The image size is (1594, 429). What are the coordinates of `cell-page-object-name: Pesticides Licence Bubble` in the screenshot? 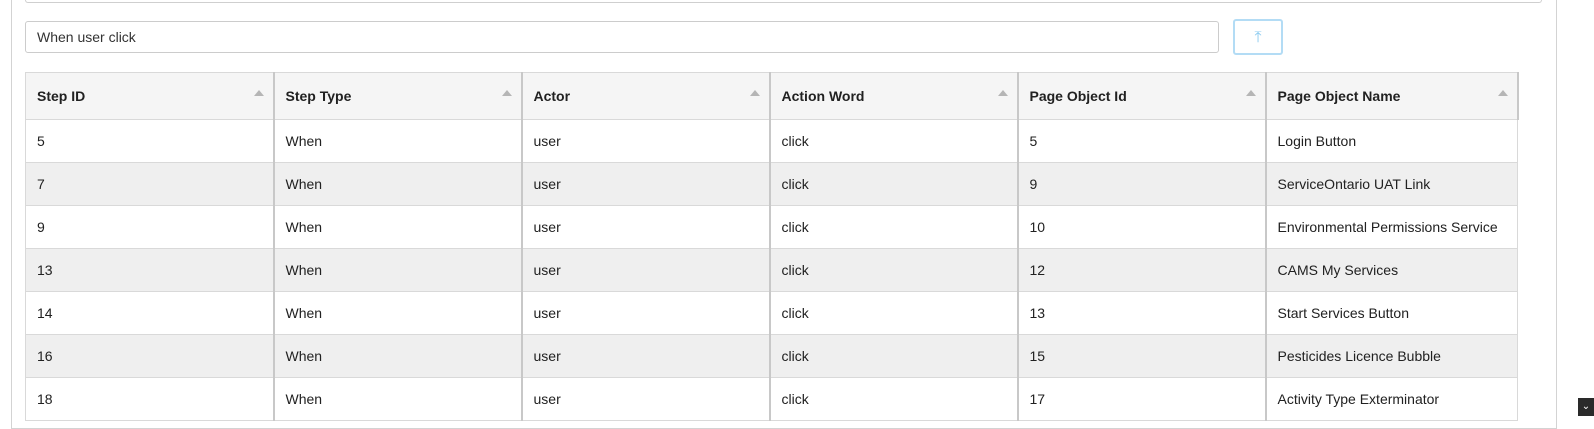 It's located at (1391, 356).